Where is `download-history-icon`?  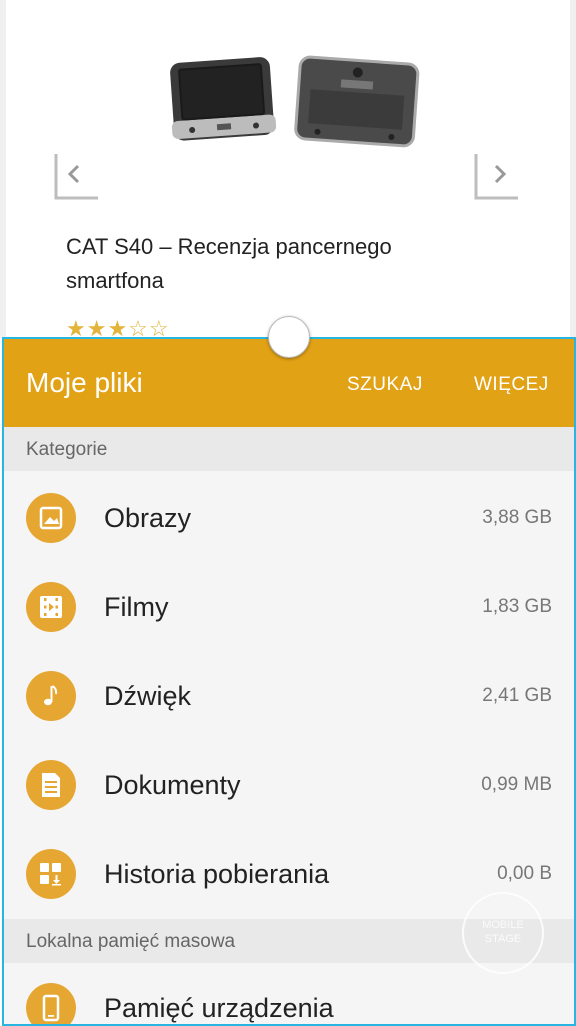
download-history-icon is located at coordinates (51, 874).